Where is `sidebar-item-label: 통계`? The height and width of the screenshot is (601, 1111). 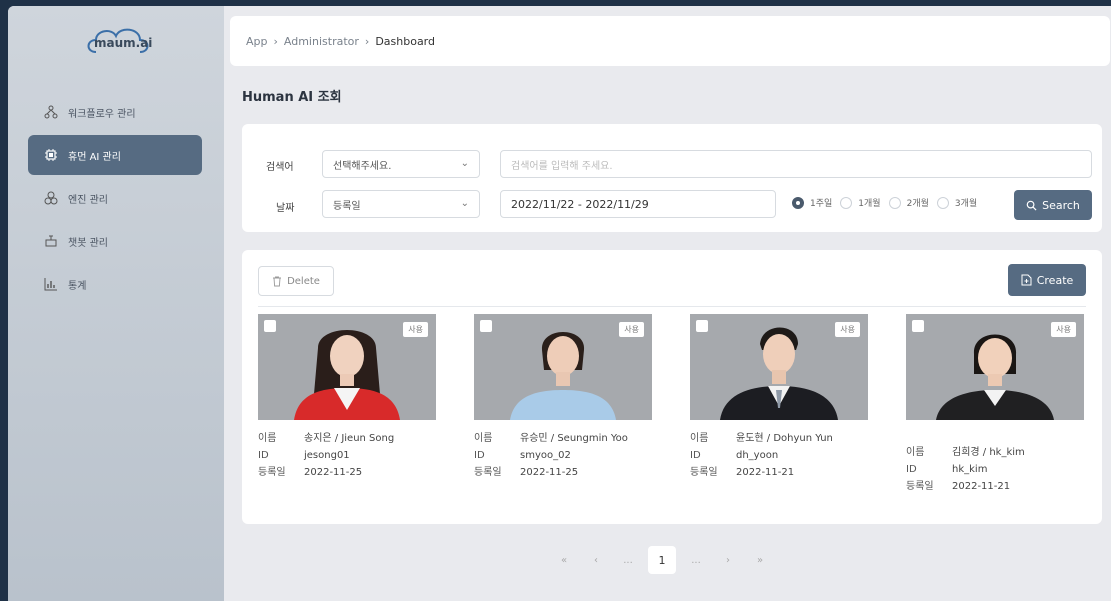
sidebar-item-label: 통계 is located at coordinates (77, 286).